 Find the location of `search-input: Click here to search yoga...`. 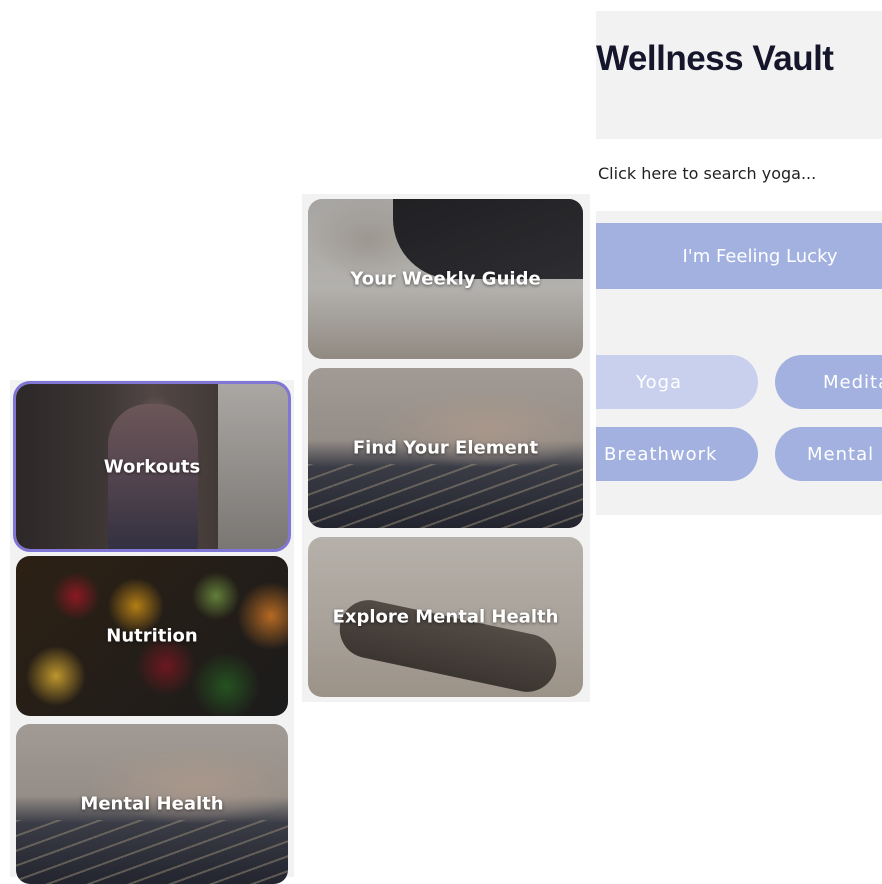

search-input: Click here to search yoga... is located at coordinates (740, 175).